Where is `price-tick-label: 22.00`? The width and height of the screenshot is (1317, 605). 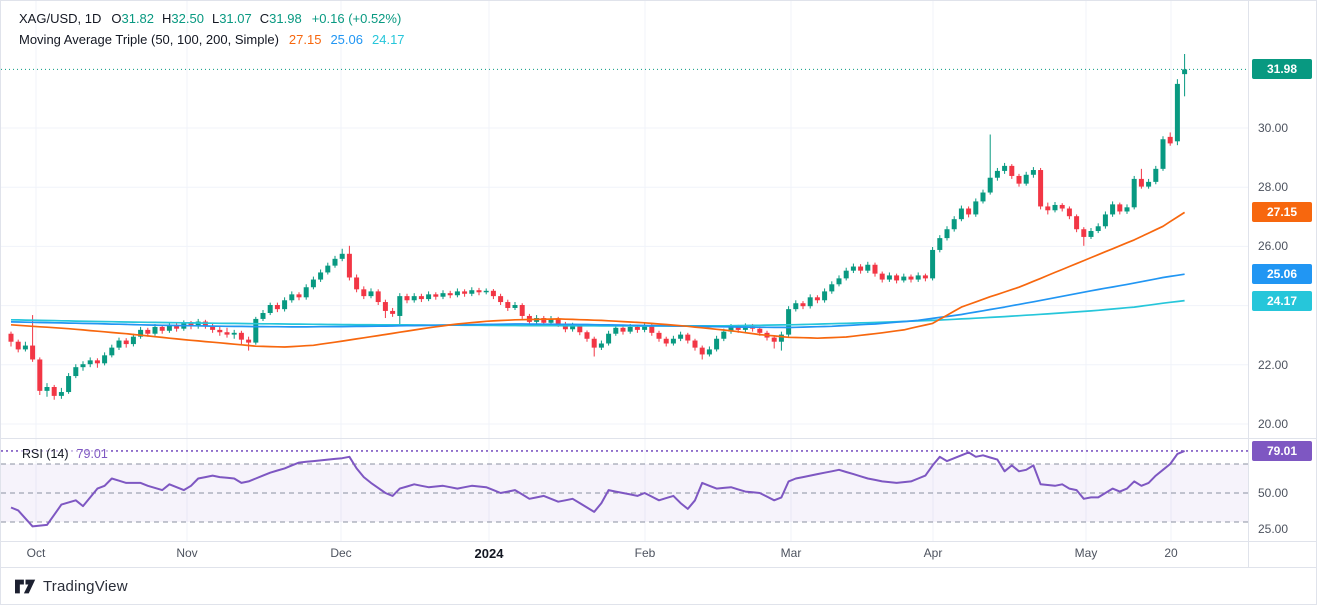 price-tick-label: 22.00 is located at coordinates (1273, 364).